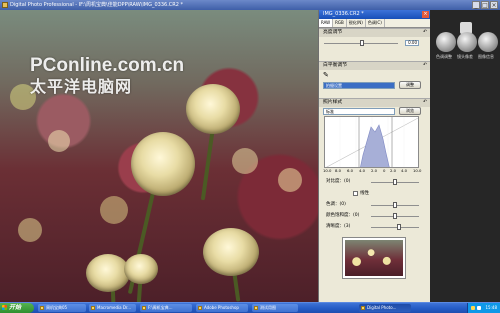 The image size is (500, 313). What do you see at coordinates (374, 216) in the screenshot?
I see `saturation-row: 颜色饱和度：(0)` at bounding box center [374, 216].